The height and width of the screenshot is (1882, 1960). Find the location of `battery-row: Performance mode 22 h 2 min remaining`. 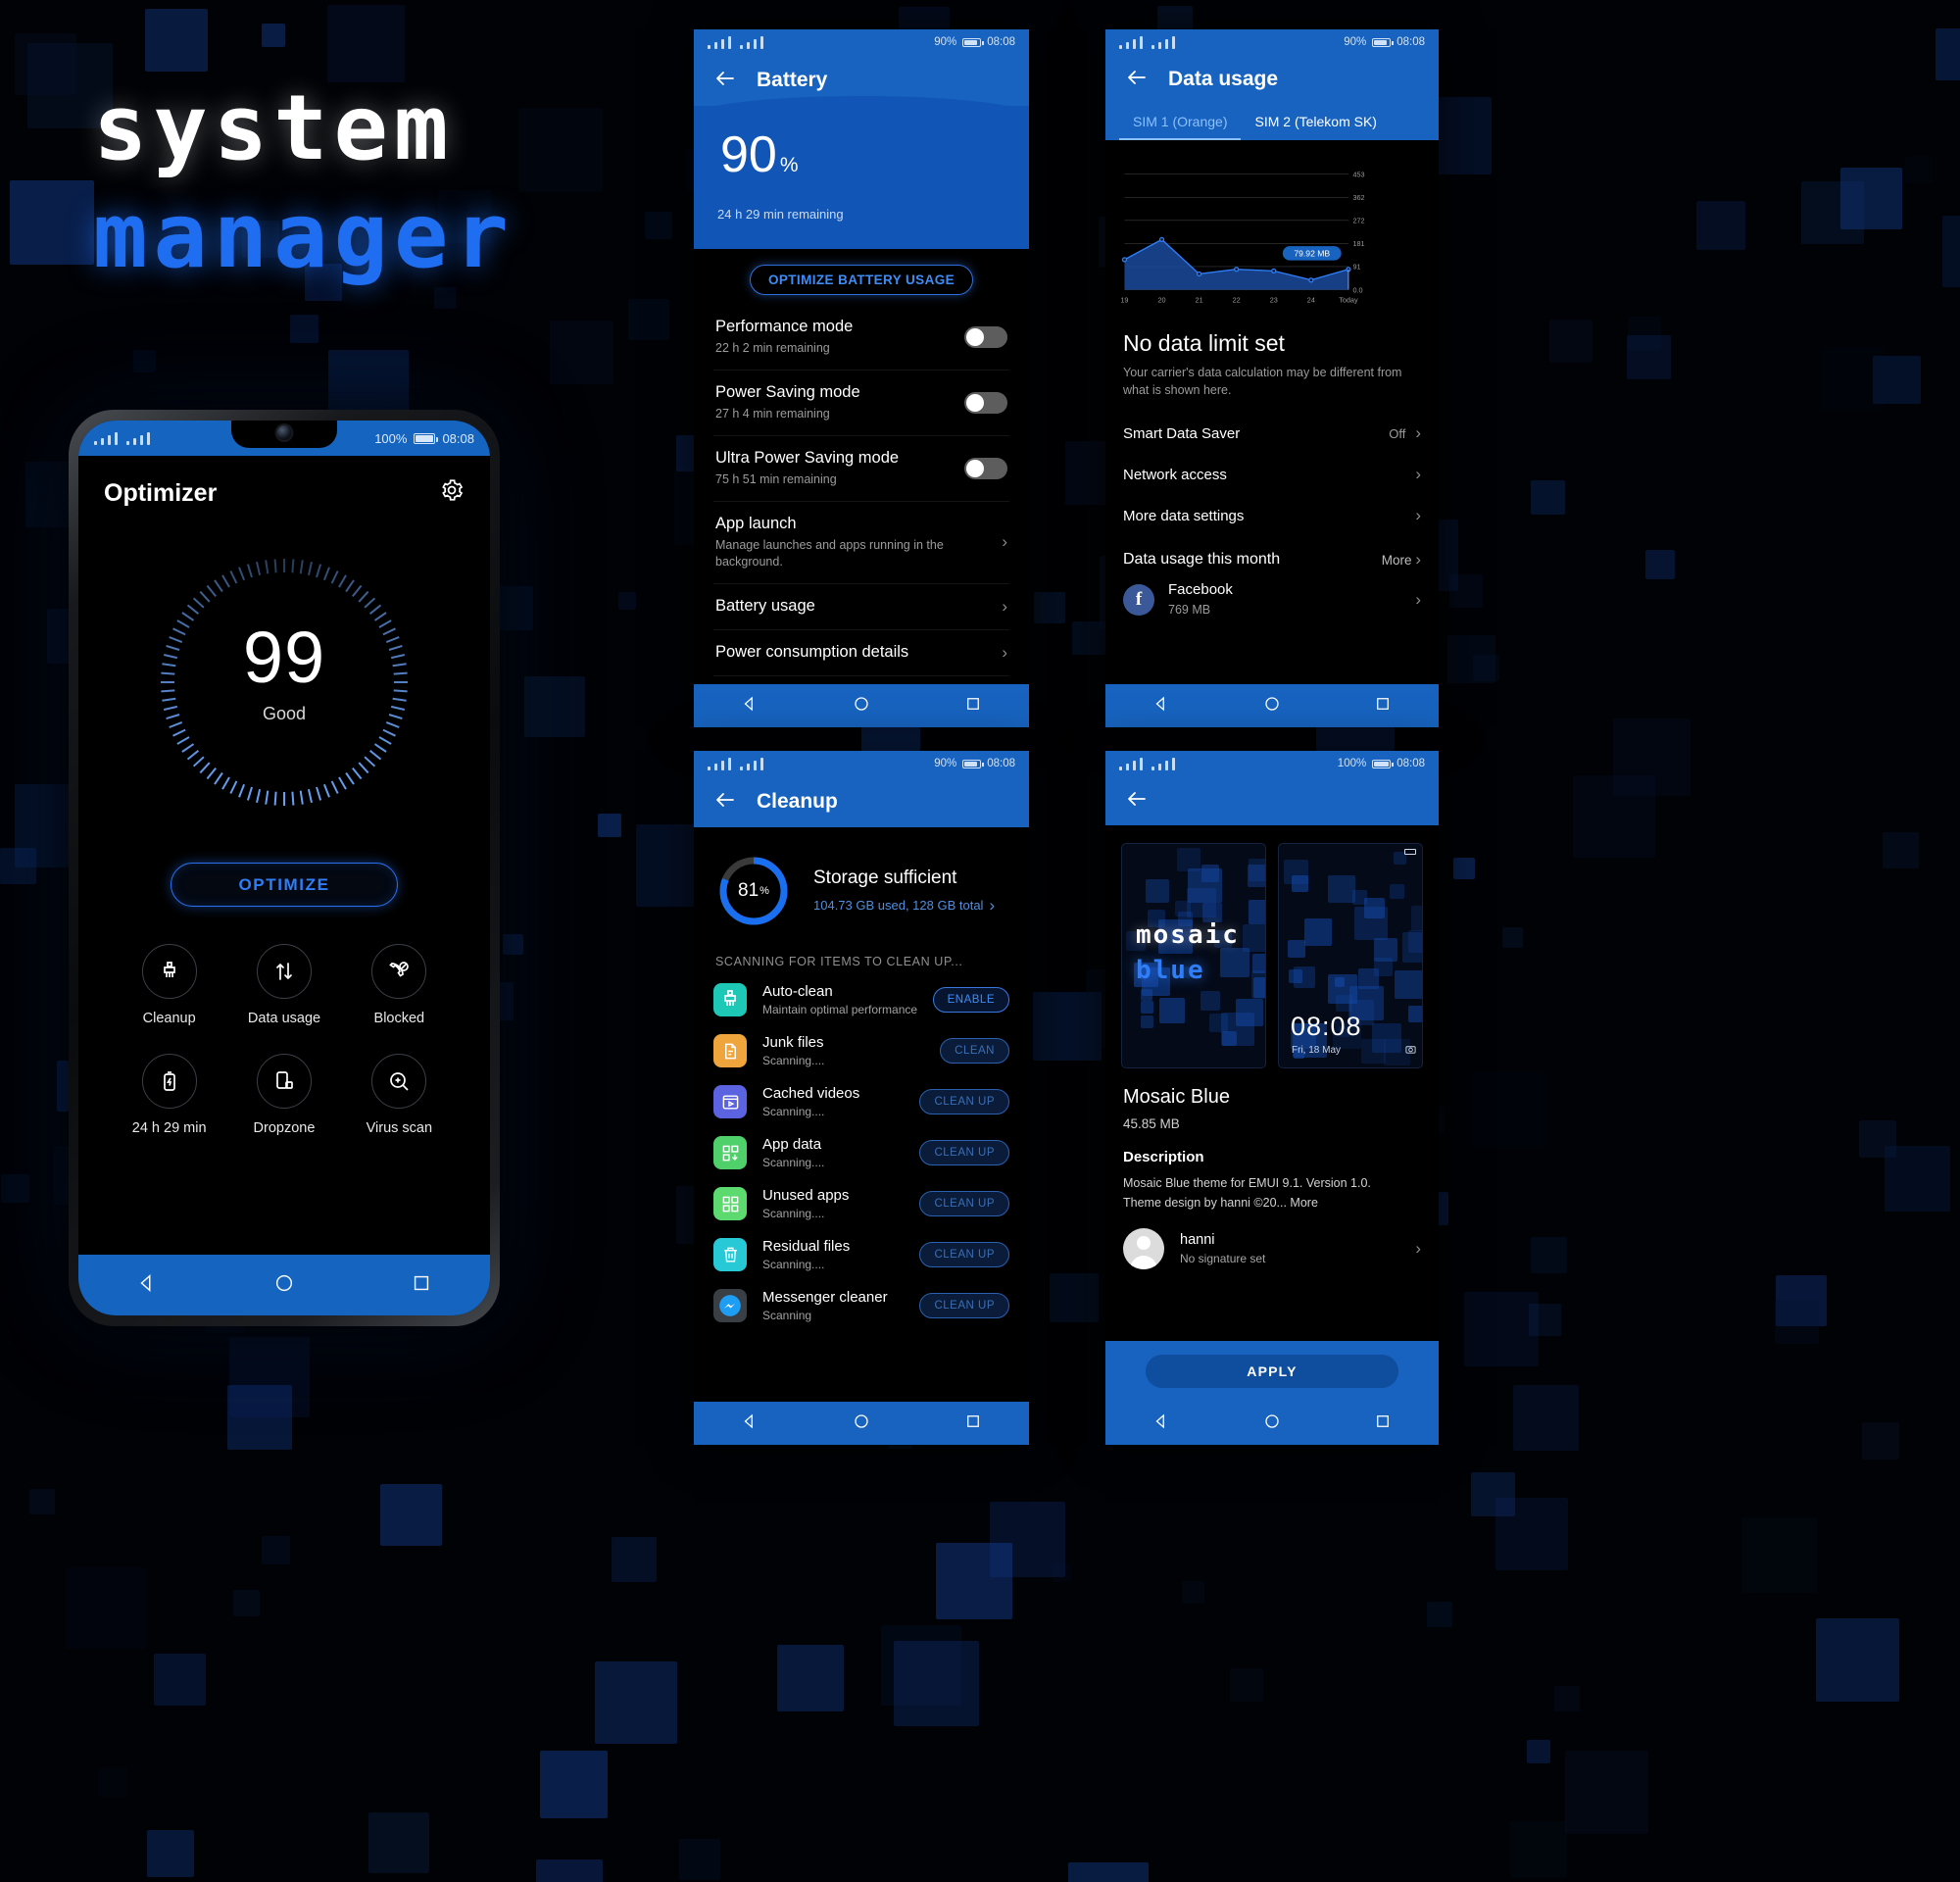

battery-row: Performance mode 22 h 2 min remaining is located at coordinates (861, 337).